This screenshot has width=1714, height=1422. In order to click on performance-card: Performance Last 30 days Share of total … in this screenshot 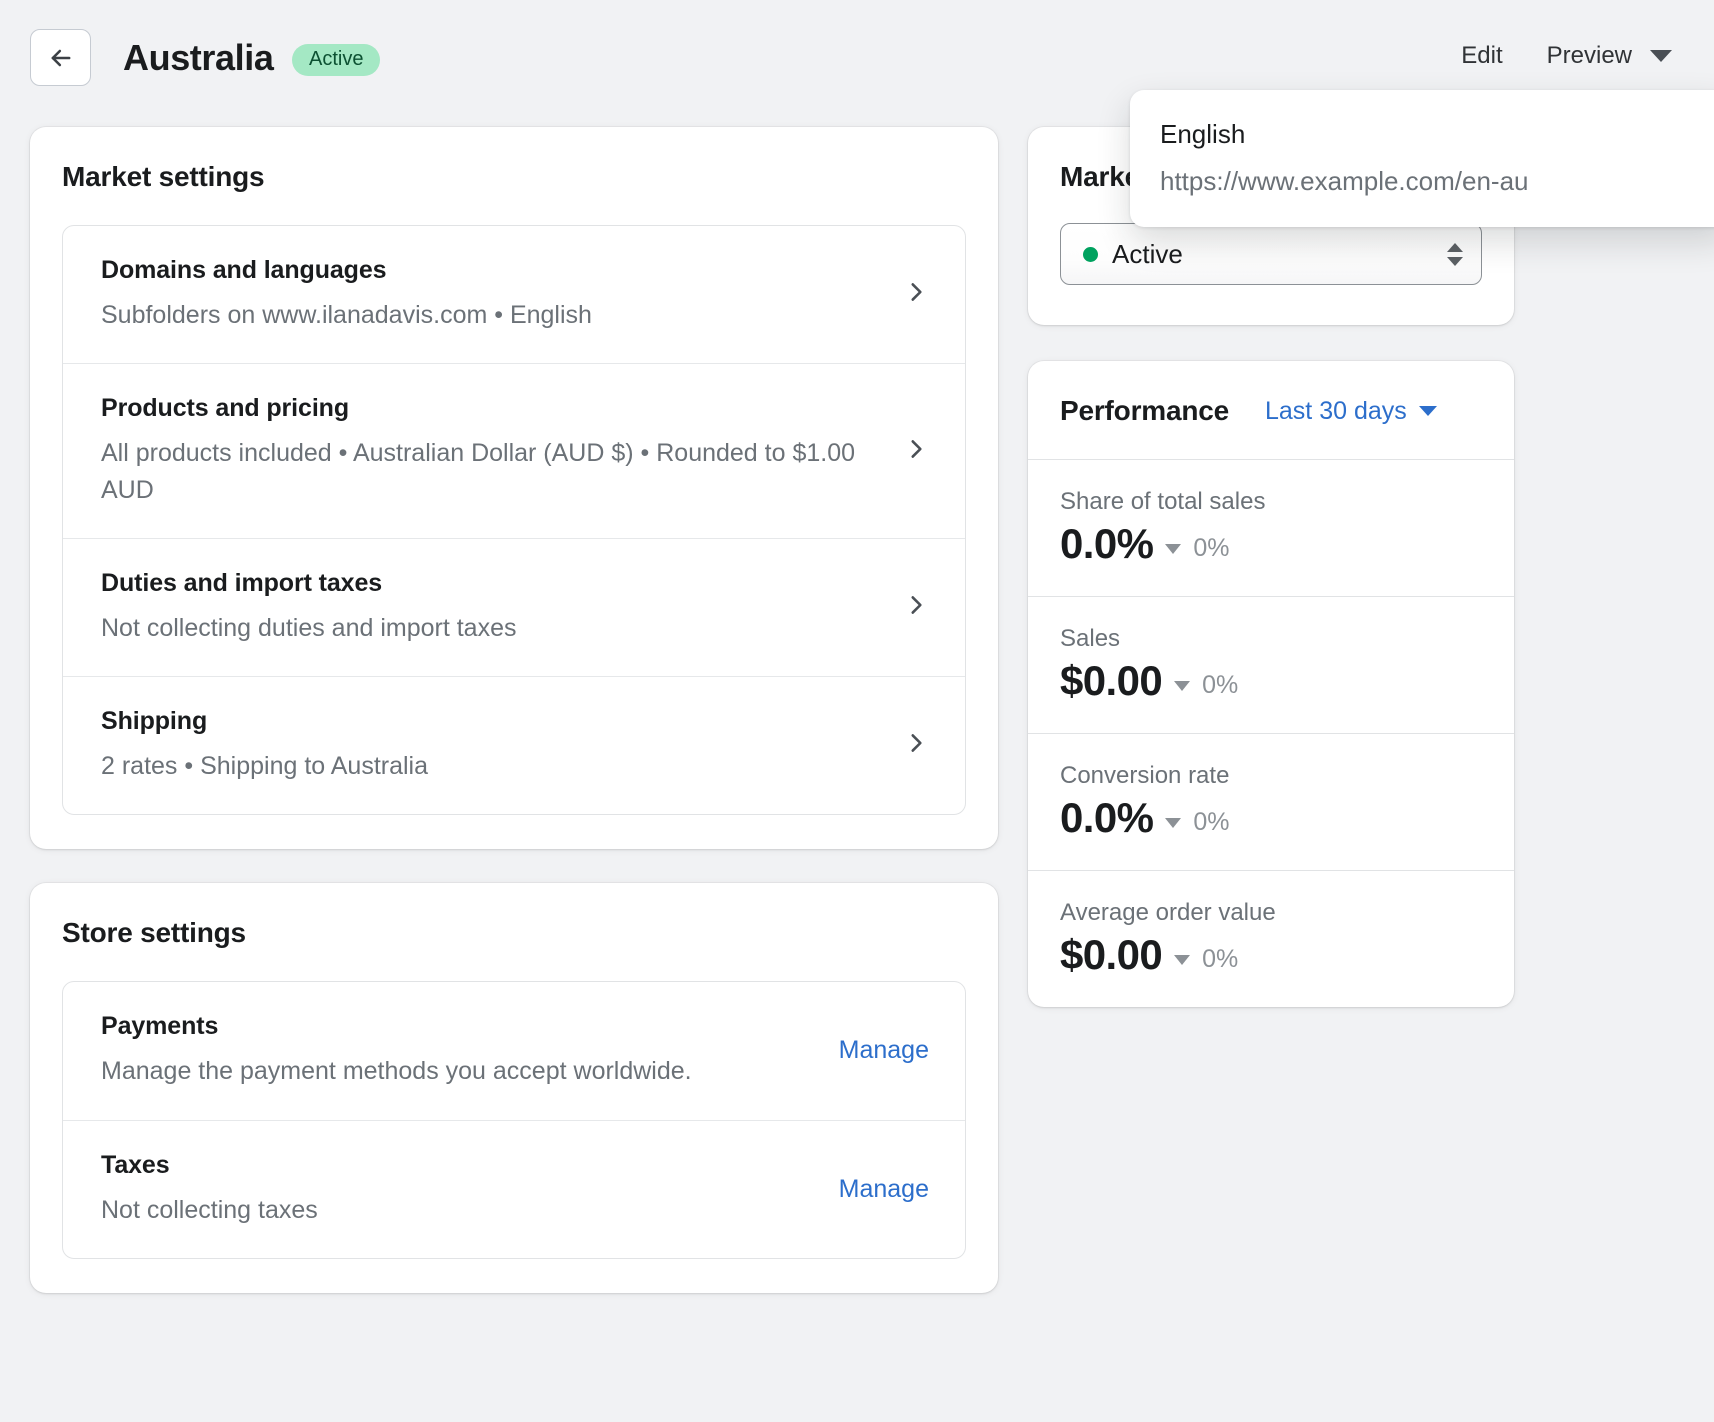, I will do `click(1271, 684)`.